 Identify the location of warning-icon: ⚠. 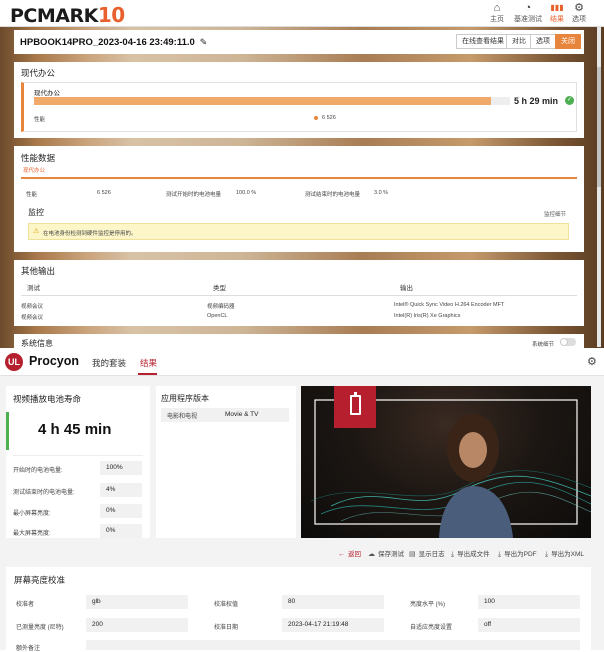
(36, 231).